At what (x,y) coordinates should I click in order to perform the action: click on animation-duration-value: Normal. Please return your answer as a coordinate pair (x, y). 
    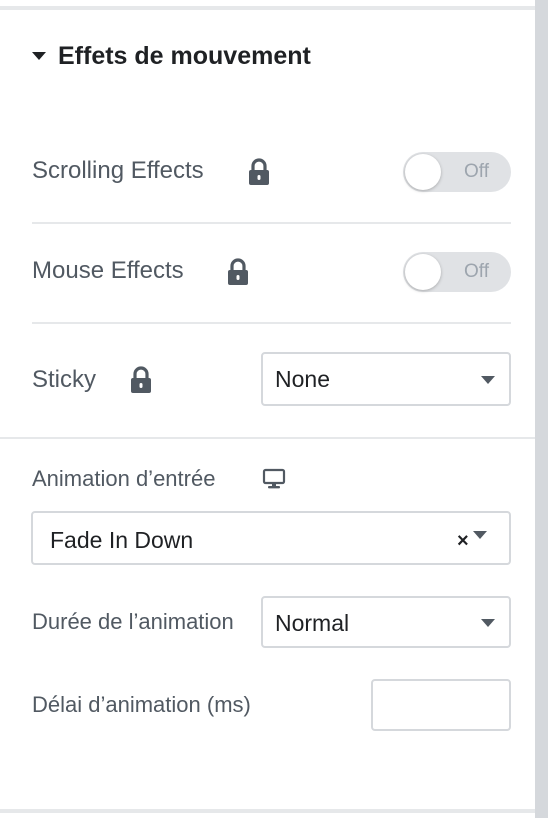
    Looking at the image, I should click on (312, 623).